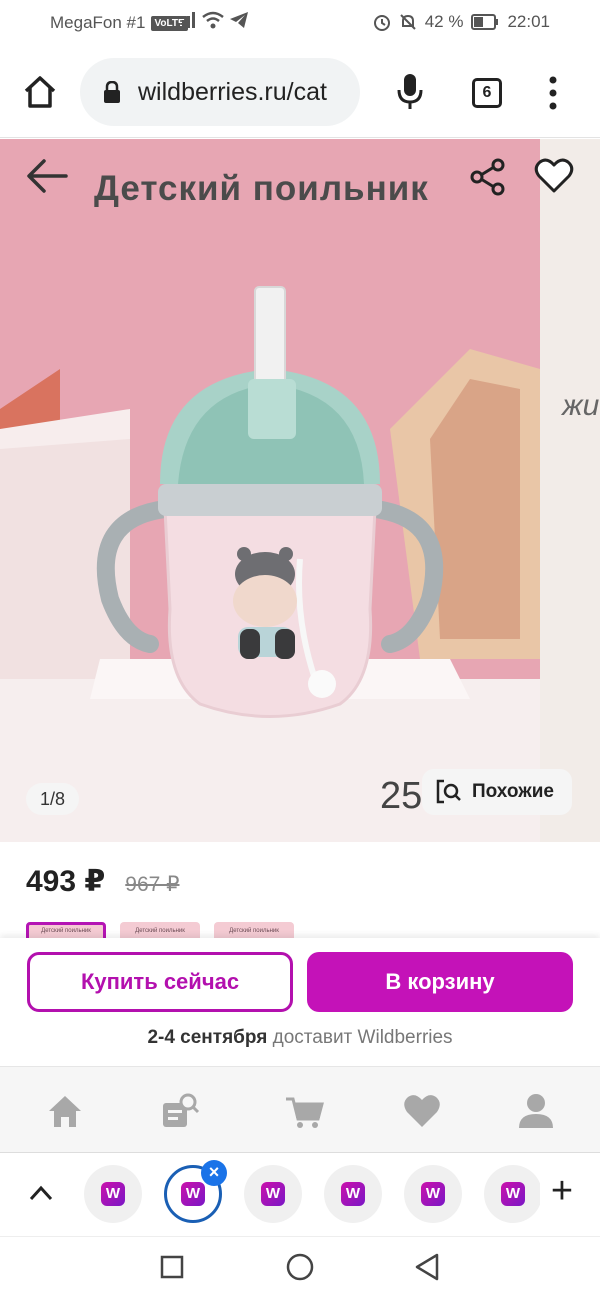 This screenshot has height=1299, width=600. I want to click on price-row: 493 ₽ 967 ₽, so click(103, 881).